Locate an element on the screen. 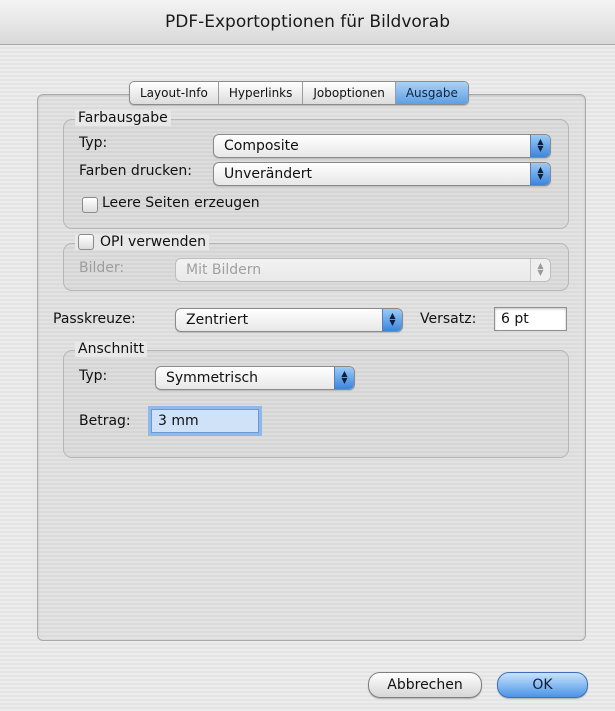 This screenshot has height=711, width=615. farben-drucken-popup: Unverändert ▲ ▼ is located at coordinates (382, 174).